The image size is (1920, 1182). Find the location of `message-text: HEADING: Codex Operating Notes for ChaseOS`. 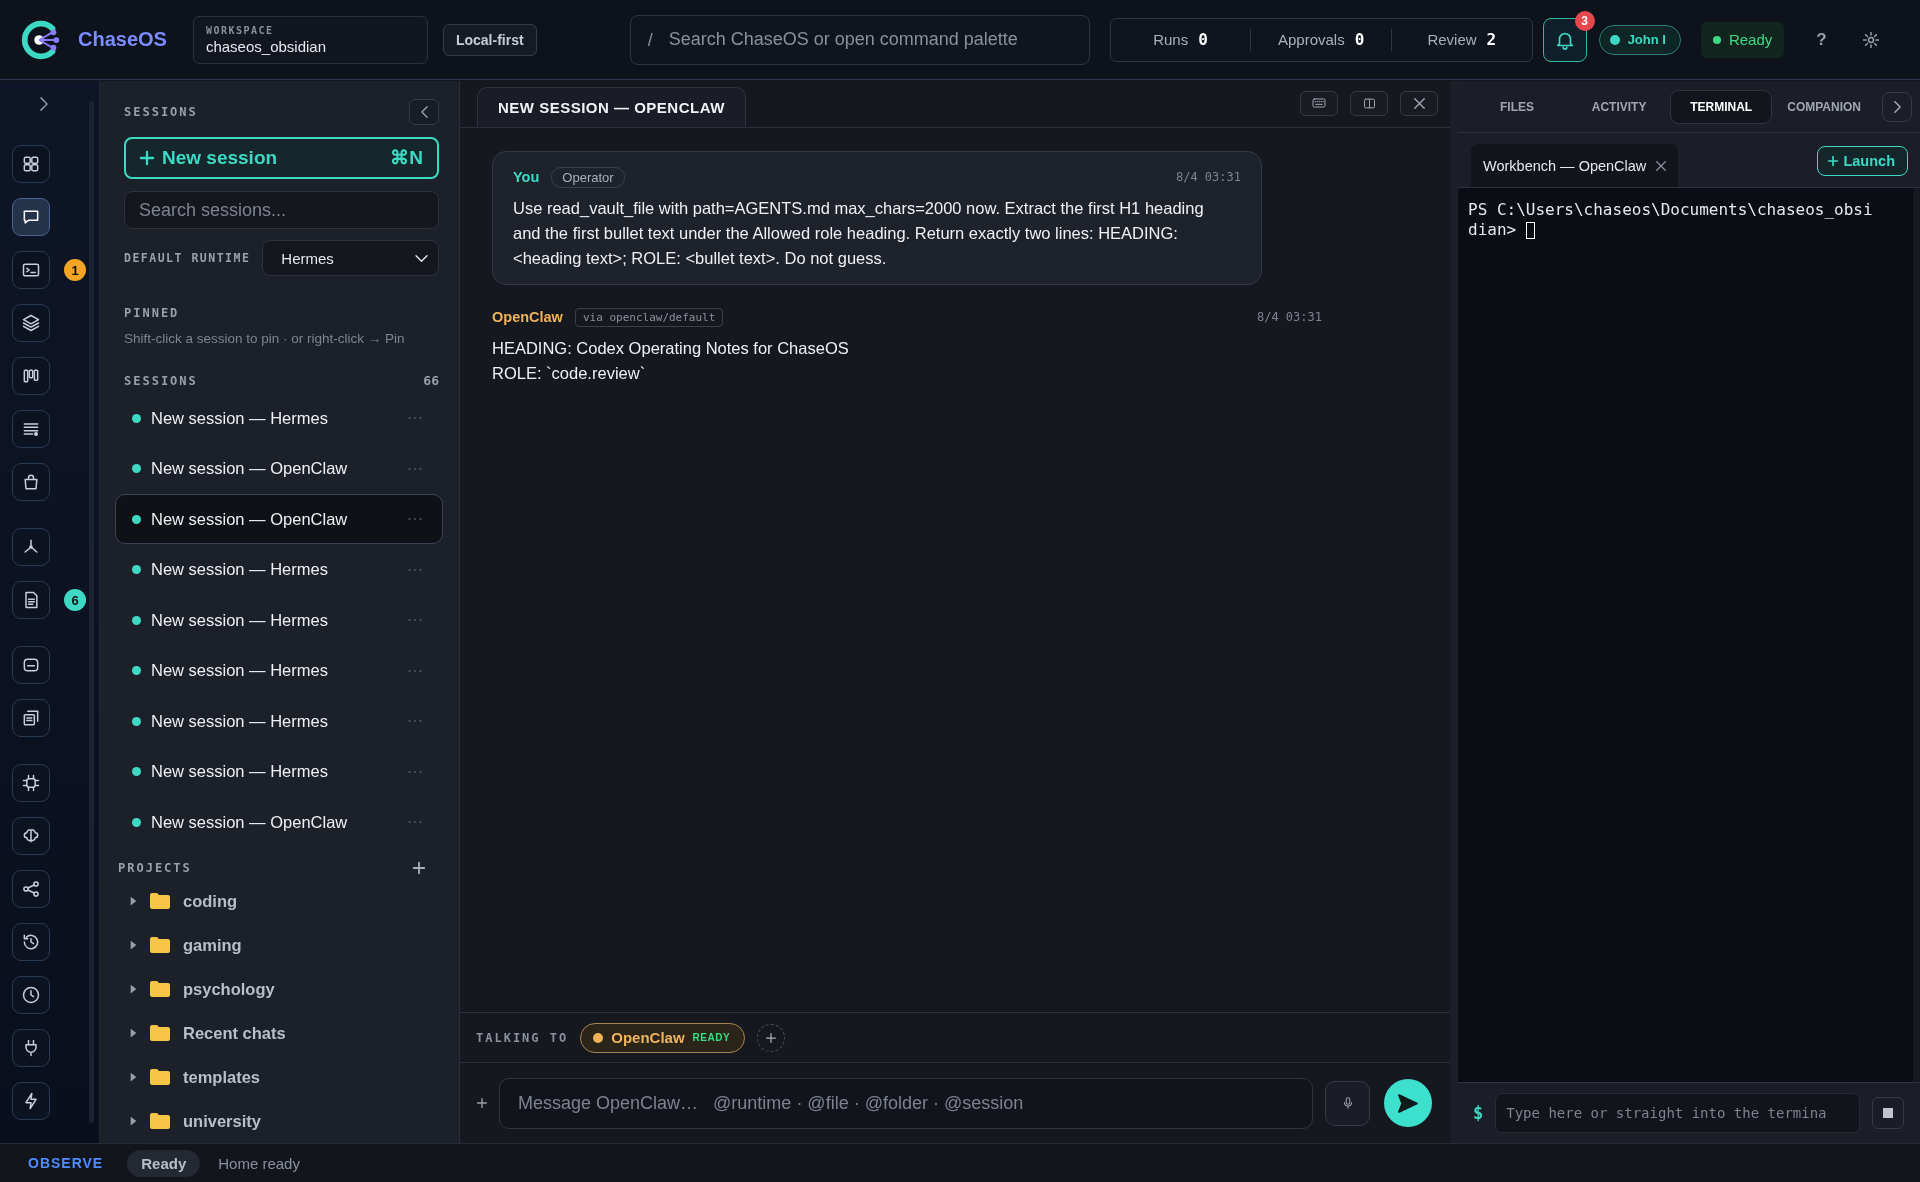

message-text: HEADING: Codex Operating Notes for ChaseOS is located at coordinates (671, 348).